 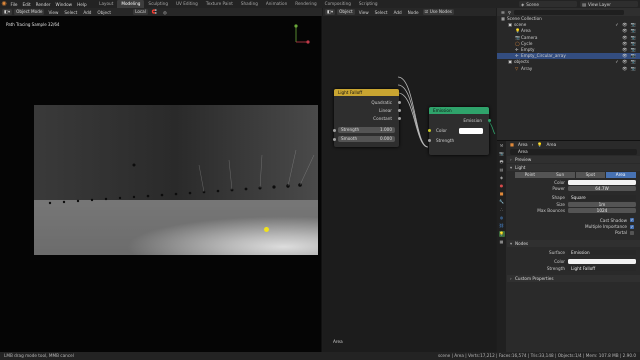 What do you see at coordinates (502, 210) in the screenshot?
I see `particles-tab-icon: ∴` at bounding box center [502, 210].